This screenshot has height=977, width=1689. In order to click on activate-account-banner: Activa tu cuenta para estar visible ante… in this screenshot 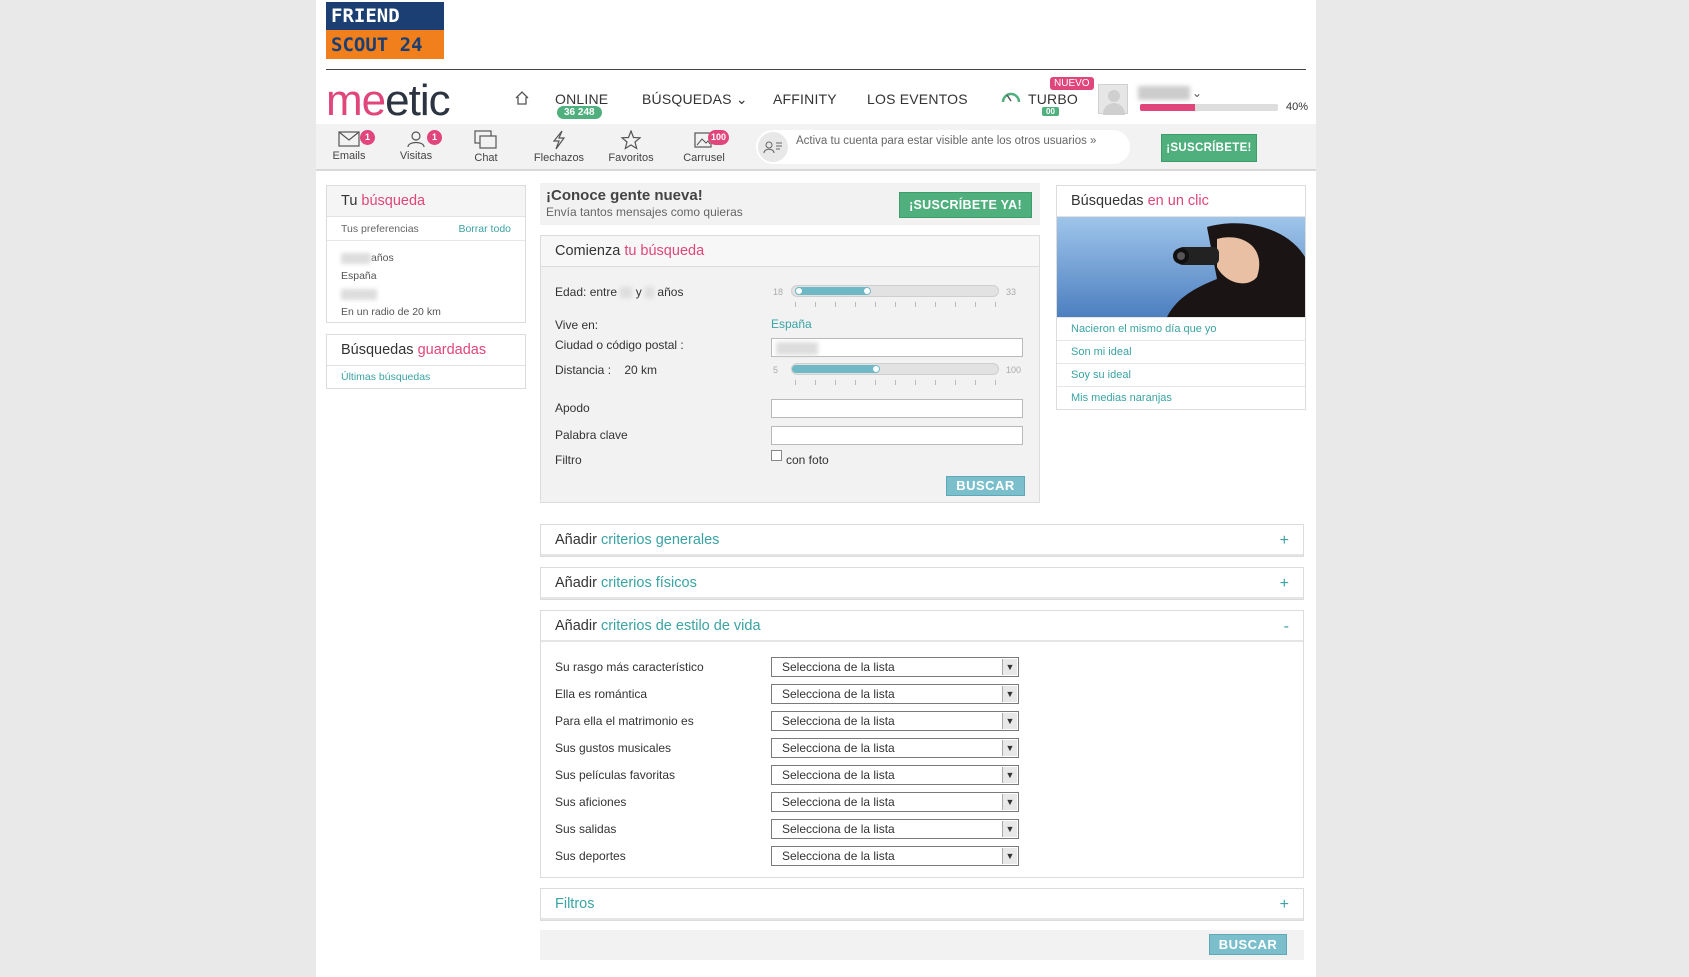, I will do `click(943, 147)`.